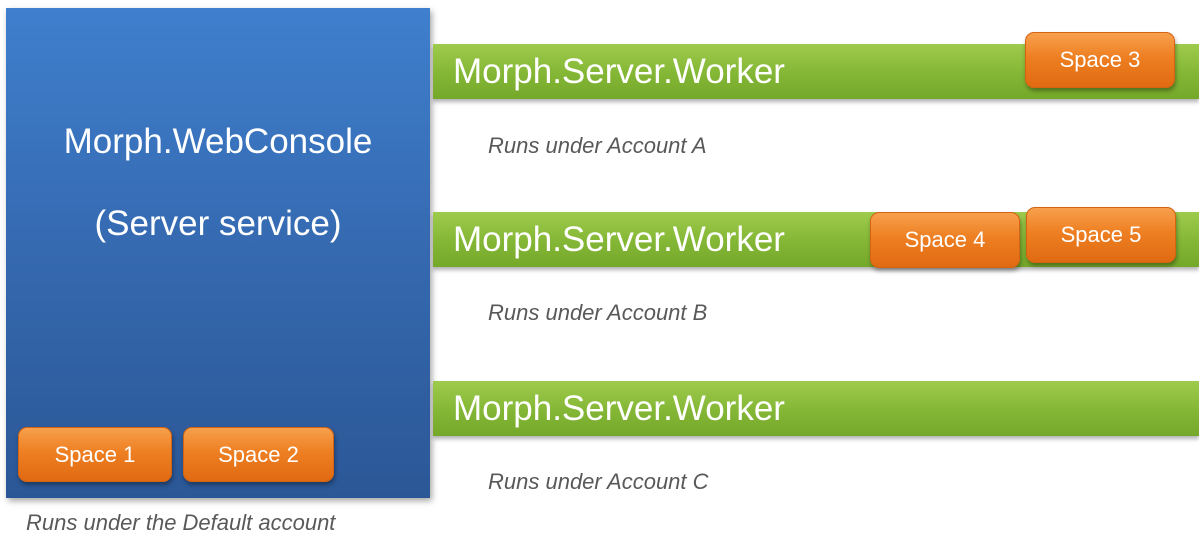  Describe the element at coordinates (218, 141) in the screenshot. I see `webconsole-title: Morph.WebConsole` at that location.